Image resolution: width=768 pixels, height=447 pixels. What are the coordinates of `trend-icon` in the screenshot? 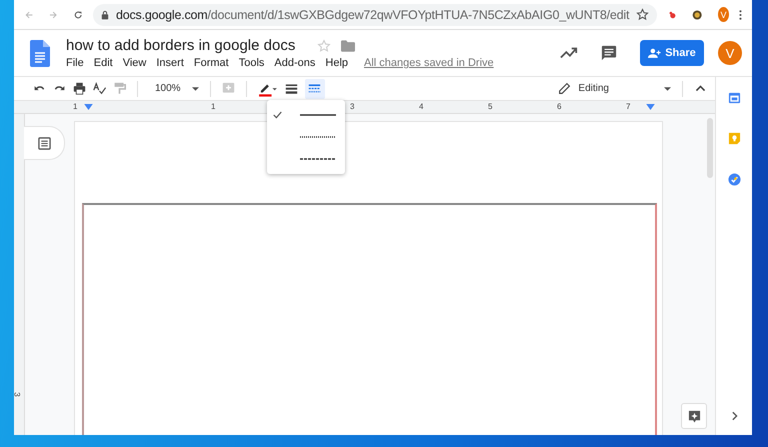 It's located at (569, 53).